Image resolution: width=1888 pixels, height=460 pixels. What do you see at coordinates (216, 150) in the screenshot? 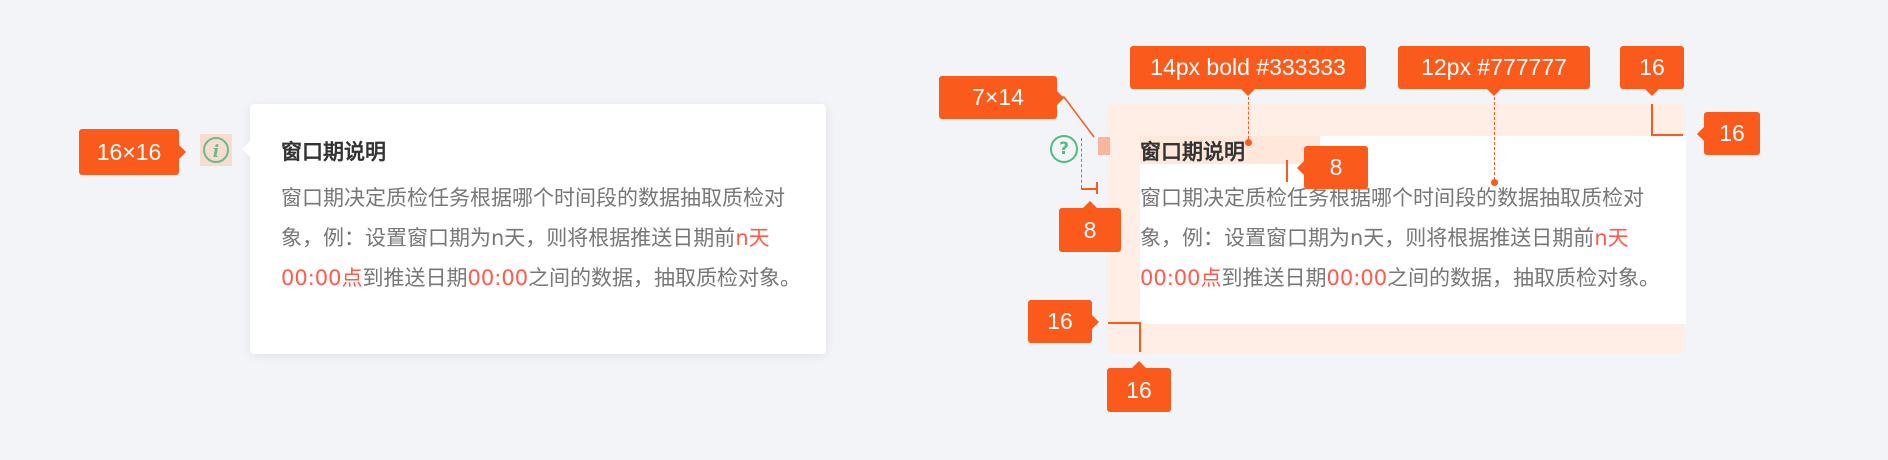
I see `info-icon: i` at bounding box center [216, 150].